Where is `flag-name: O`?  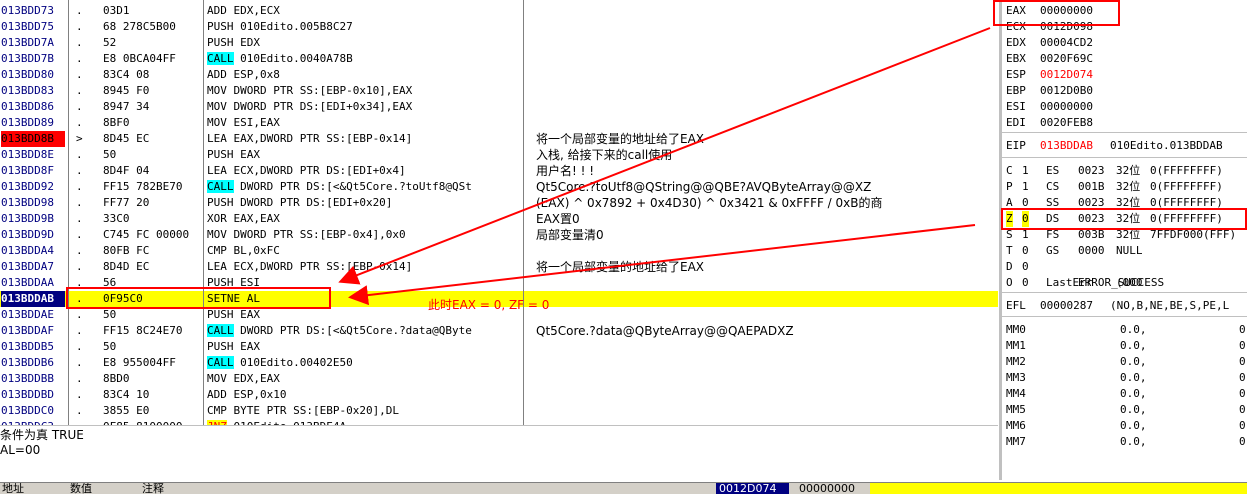
flag-name: O is located at coordinates (1009, 282).